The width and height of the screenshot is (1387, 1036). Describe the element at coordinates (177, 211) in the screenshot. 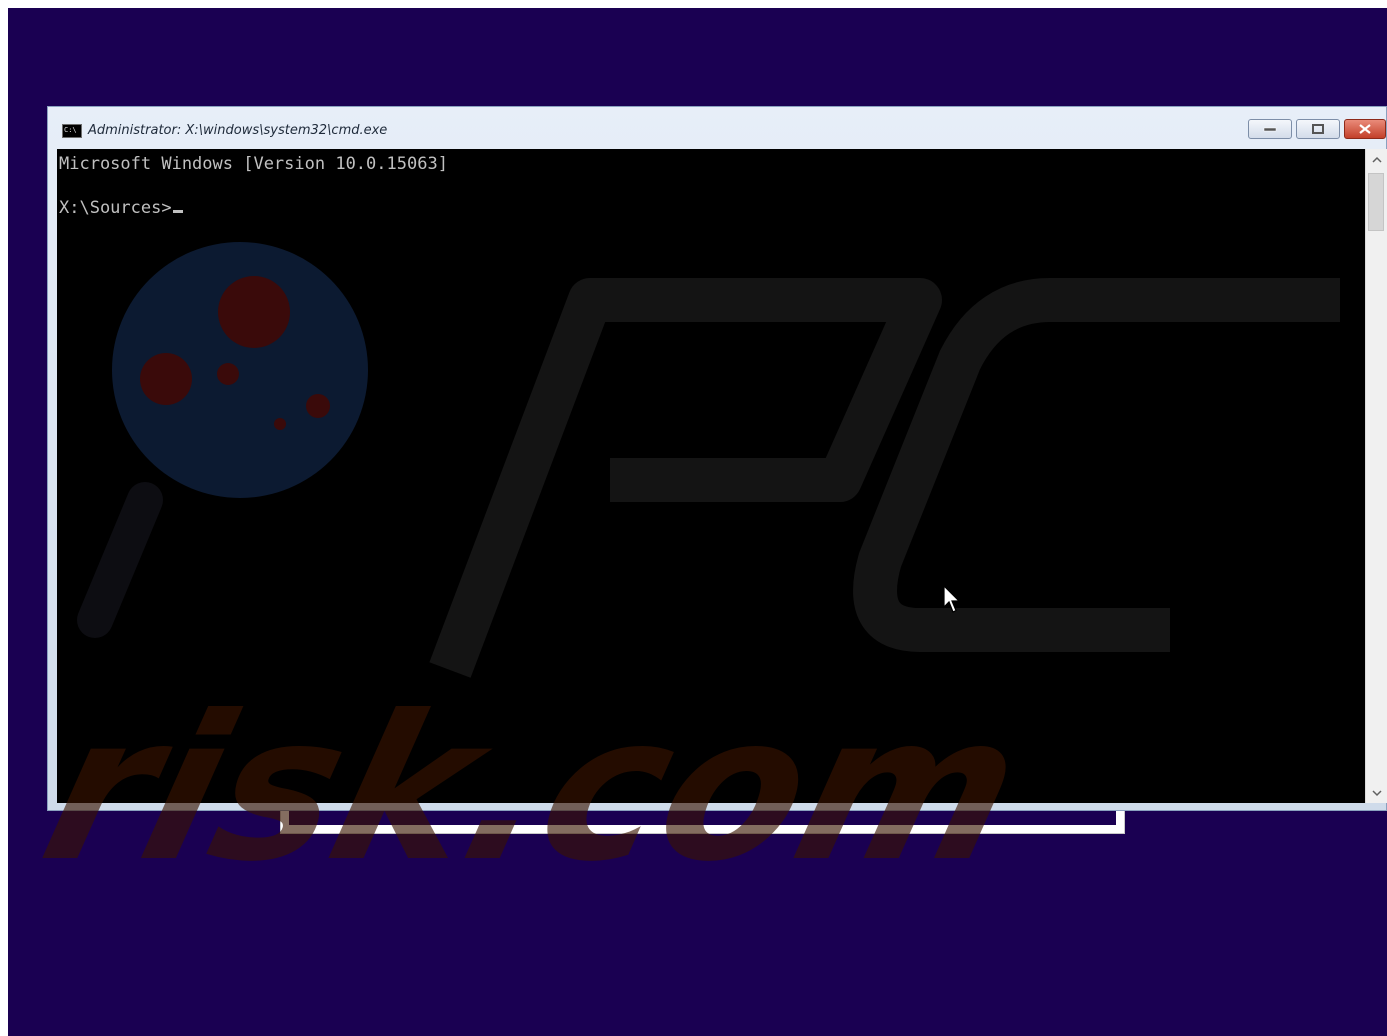

I see `text-cursor` at that location.